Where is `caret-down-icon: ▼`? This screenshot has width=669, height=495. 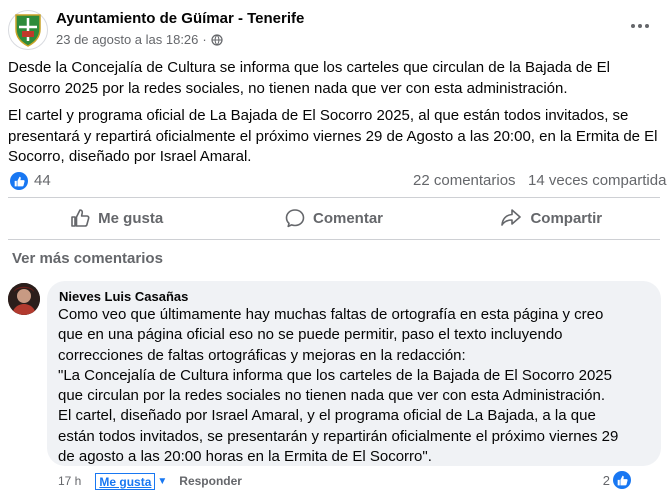
caret-down-icon: ▼ is located at coordinates (162, 481).